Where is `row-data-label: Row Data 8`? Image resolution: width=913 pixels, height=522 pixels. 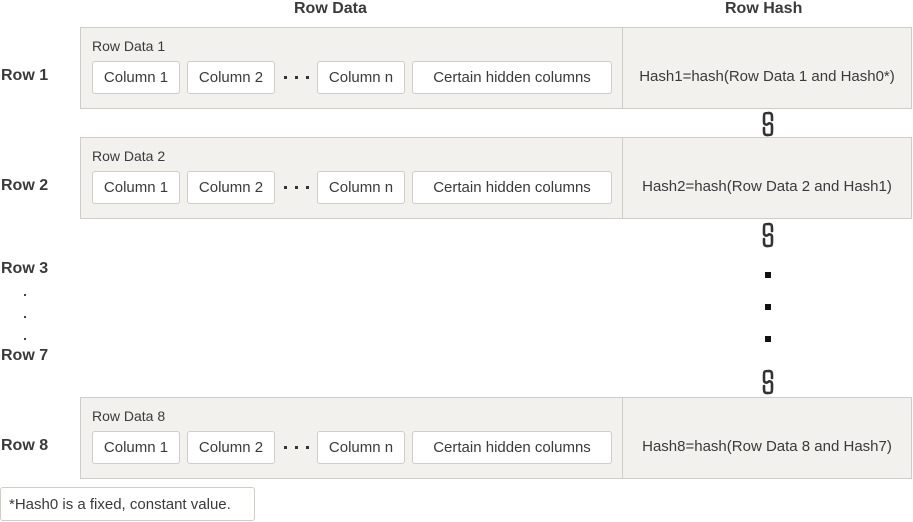 row-data-label: Row Data 8 is located at coordinates (129, 416).